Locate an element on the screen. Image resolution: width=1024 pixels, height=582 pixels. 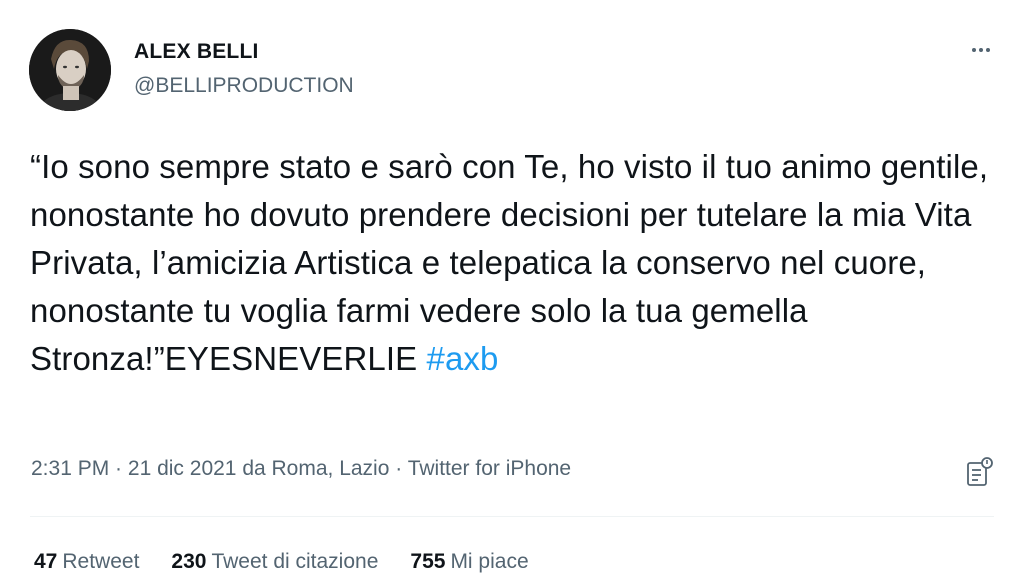
likes-count: 755 is located at coordinates (428, 561).